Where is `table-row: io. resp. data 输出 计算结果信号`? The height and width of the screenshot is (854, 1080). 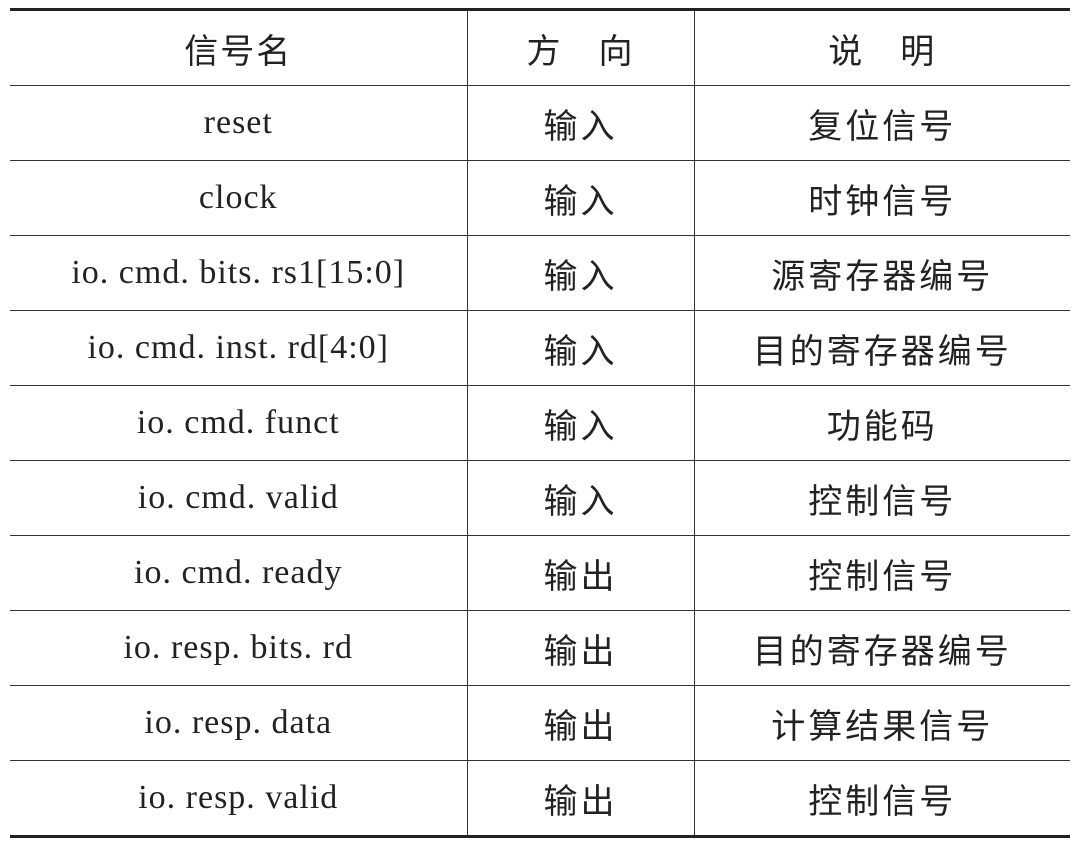 table-row: io. resp. data 输出 计算结果信号 is located at coordinates (540, 723).